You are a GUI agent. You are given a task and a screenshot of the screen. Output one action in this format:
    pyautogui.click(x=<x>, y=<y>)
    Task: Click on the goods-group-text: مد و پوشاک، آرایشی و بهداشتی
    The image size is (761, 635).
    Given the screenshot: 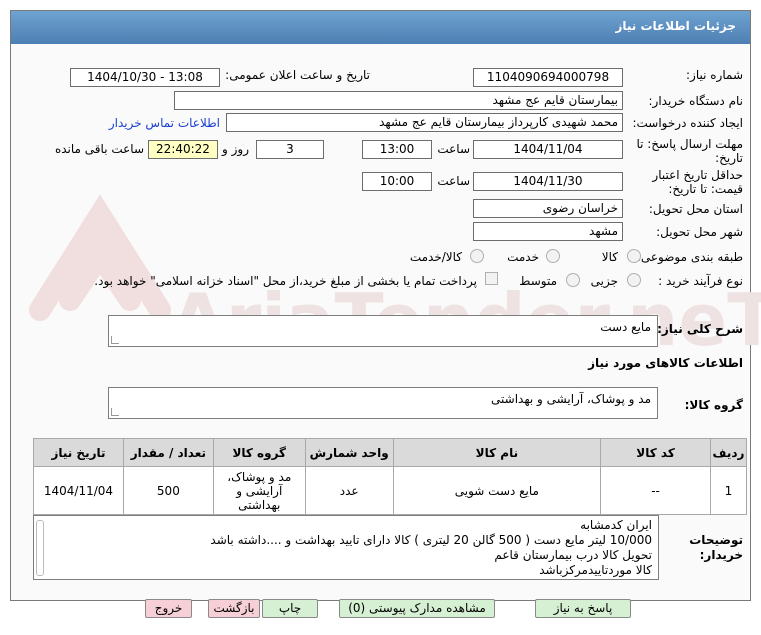 What is the action you would take?
    pyautogui.click(x=571, y=399)
    